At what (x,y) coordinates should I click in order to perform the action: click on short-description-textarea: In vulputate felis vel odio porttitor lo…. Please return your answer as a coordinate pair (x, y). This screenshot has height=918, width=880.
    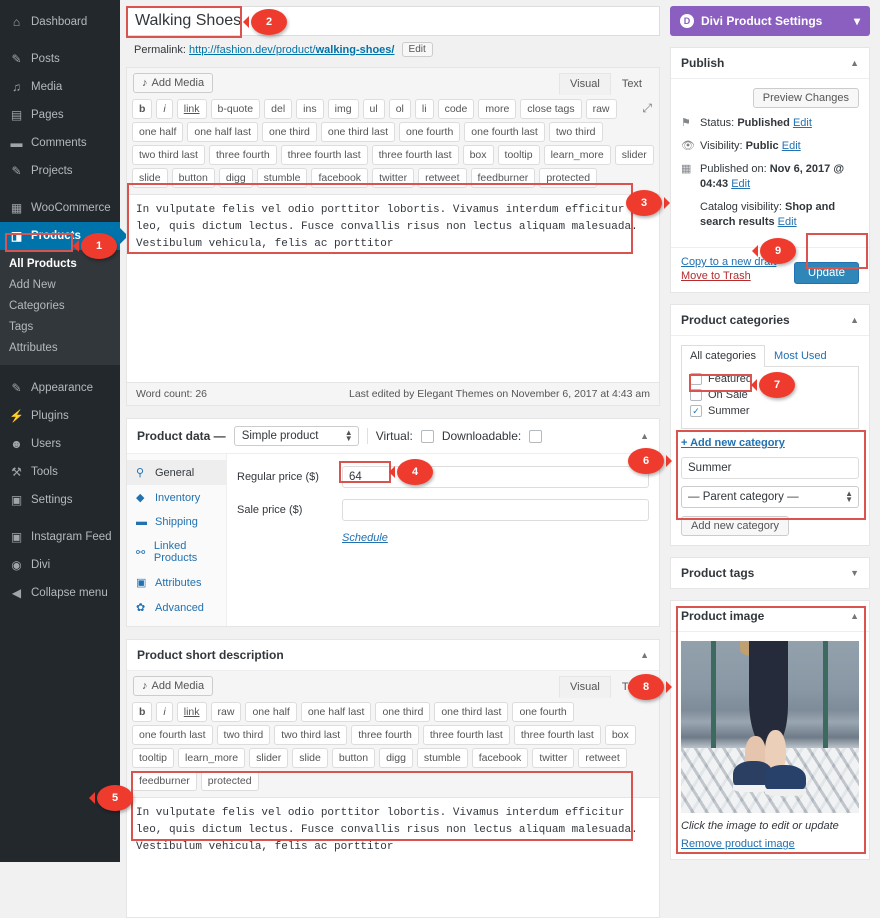
    Looking at the image, I should click on (393, 856).